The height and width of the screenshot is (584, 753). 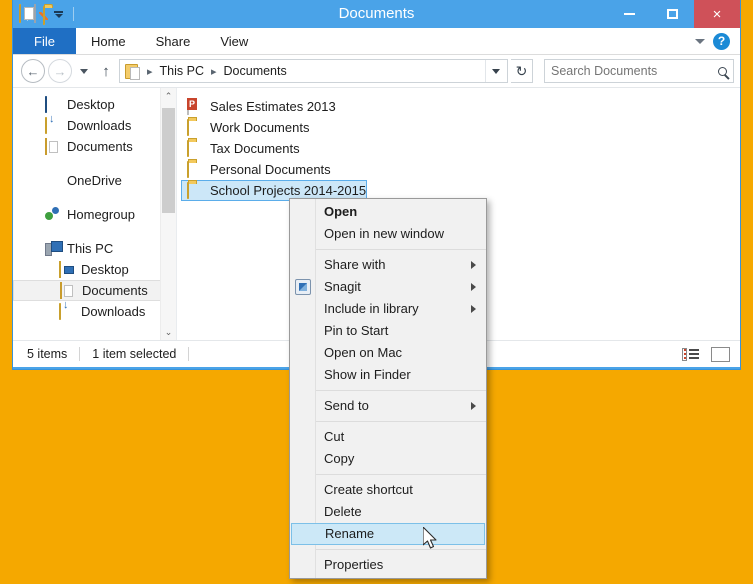 What do you see at coordinates (168, 96) in the screenshot?
I see `scroll-up-icon: ⌃` at bounding box center [168, 96].